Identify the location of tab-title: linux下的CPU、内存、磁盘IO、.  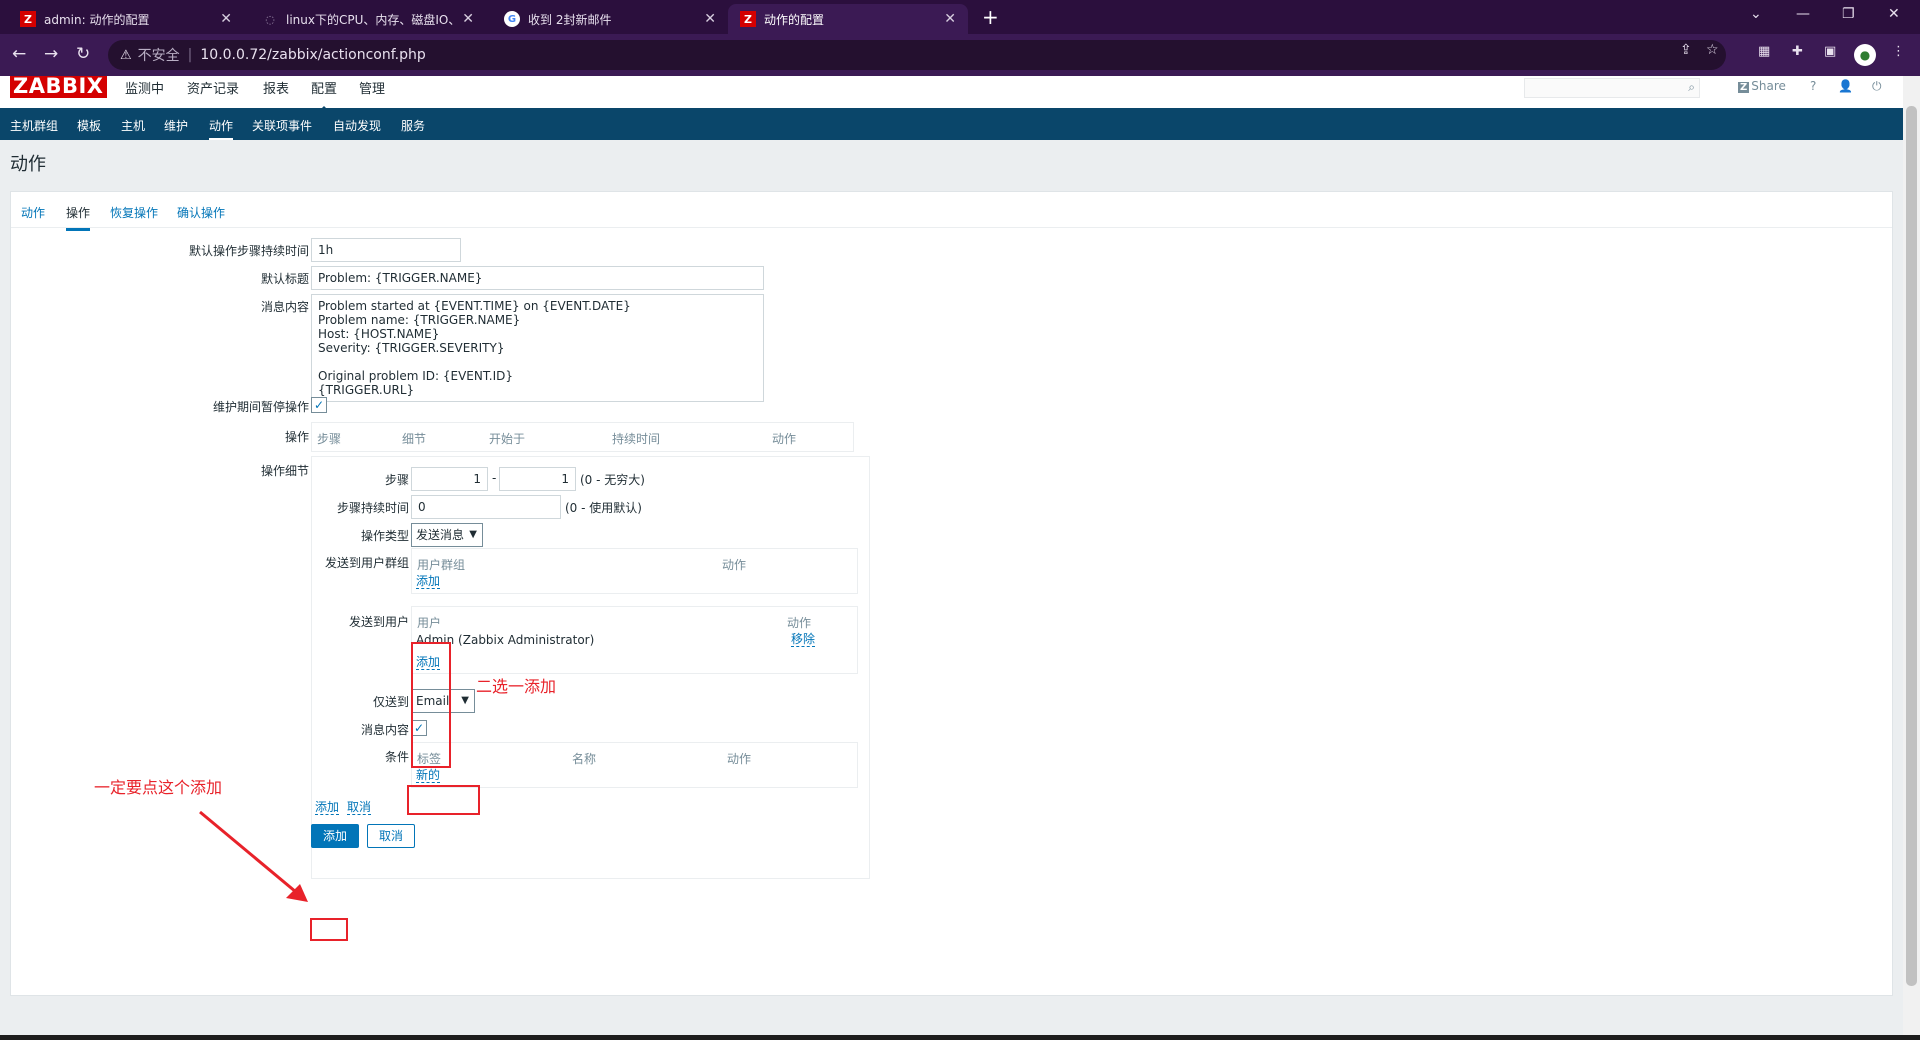
(370, 19).